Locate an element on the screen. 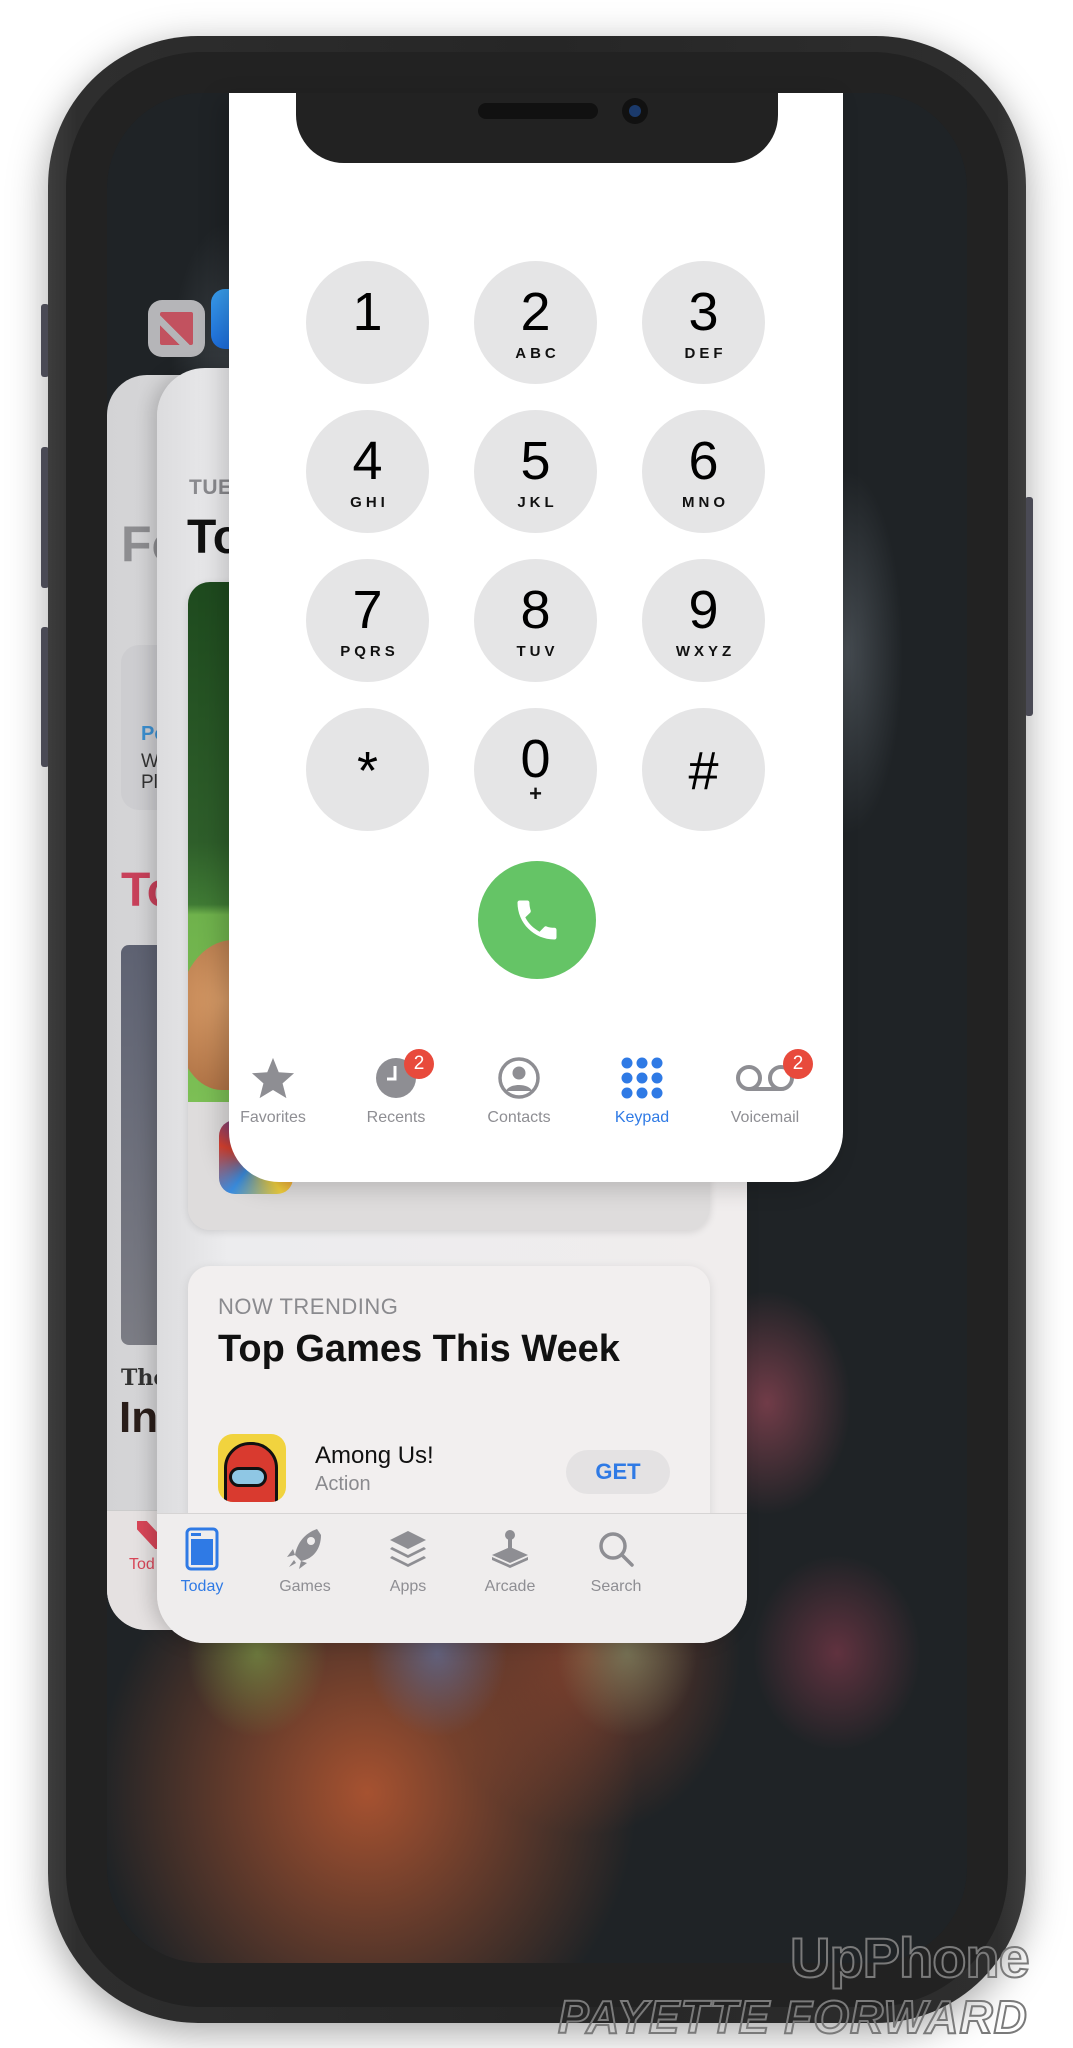  key-9: 9 WXYZ is located at coordinates (703, 620).